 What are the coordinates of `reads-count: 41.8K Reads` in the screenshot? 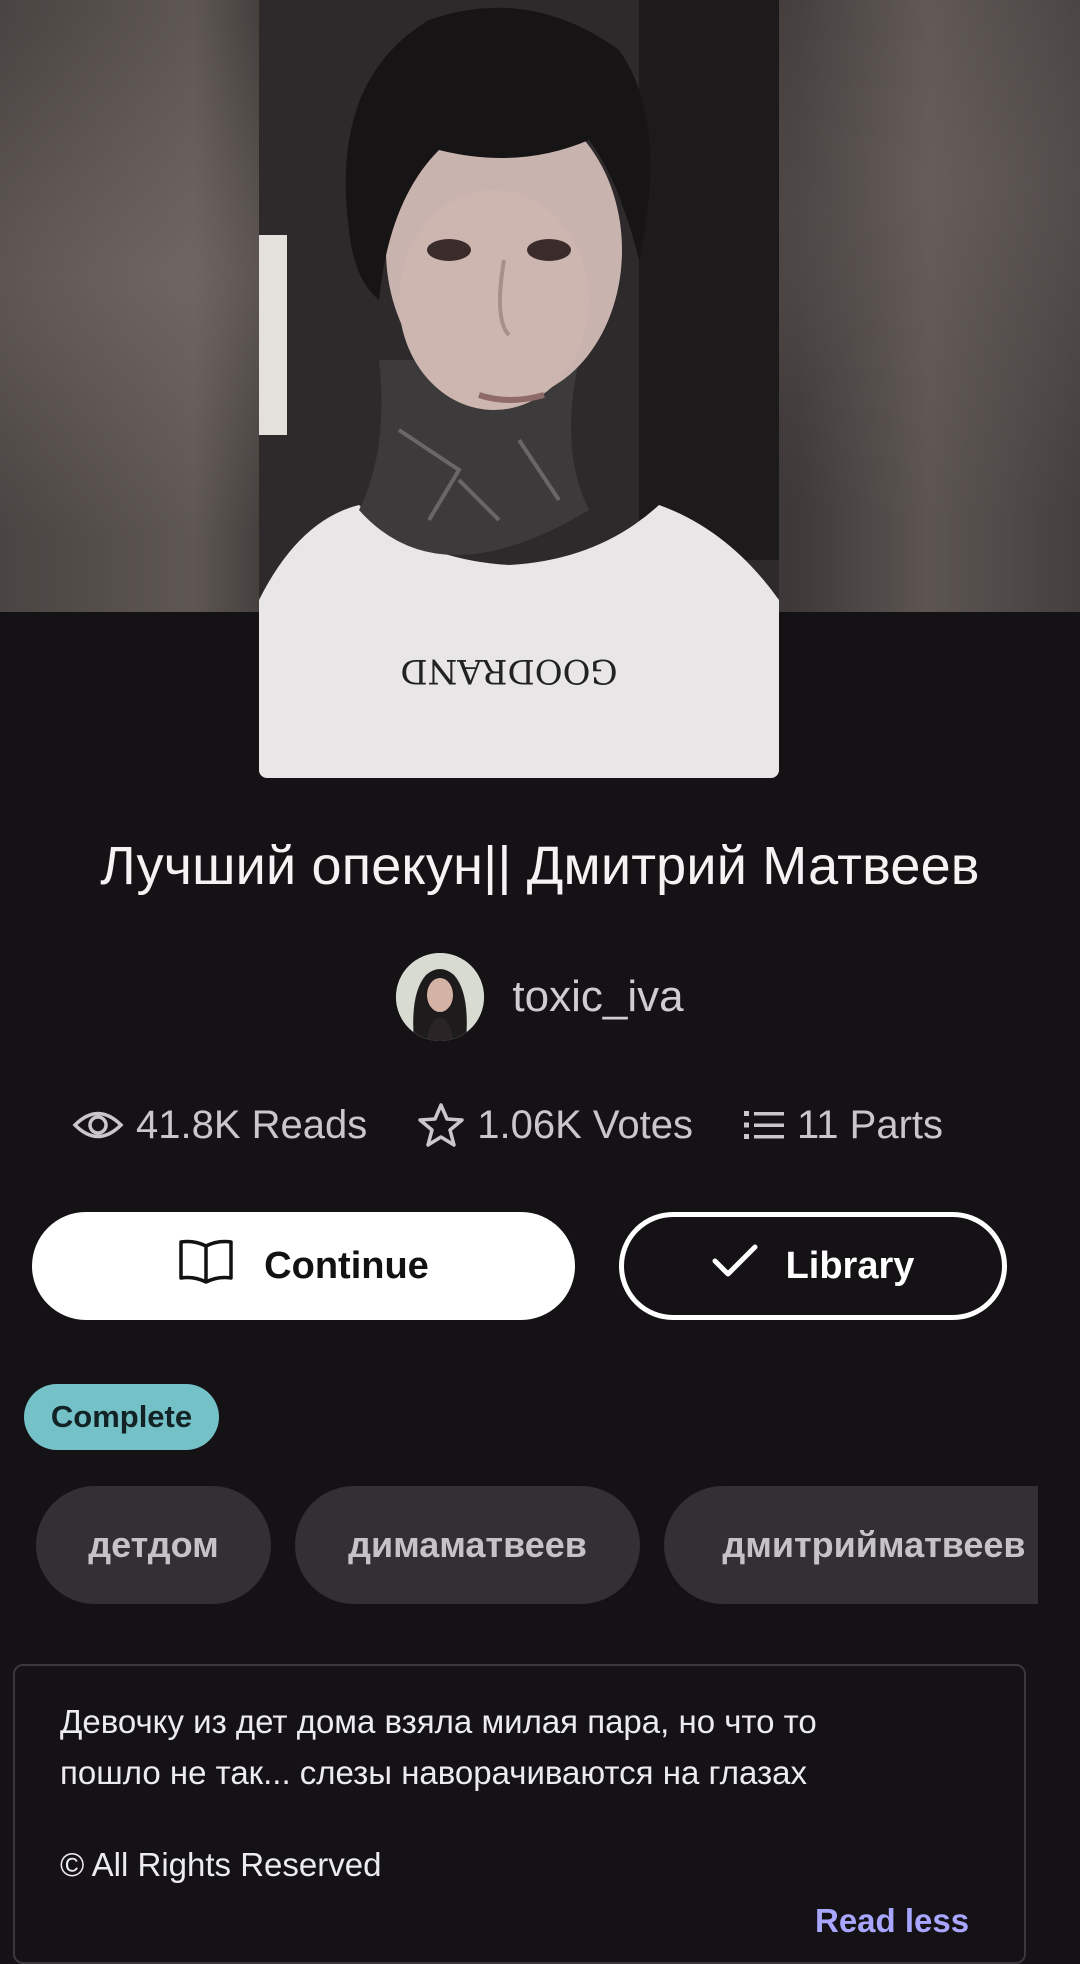 It's located at (252, 1124).